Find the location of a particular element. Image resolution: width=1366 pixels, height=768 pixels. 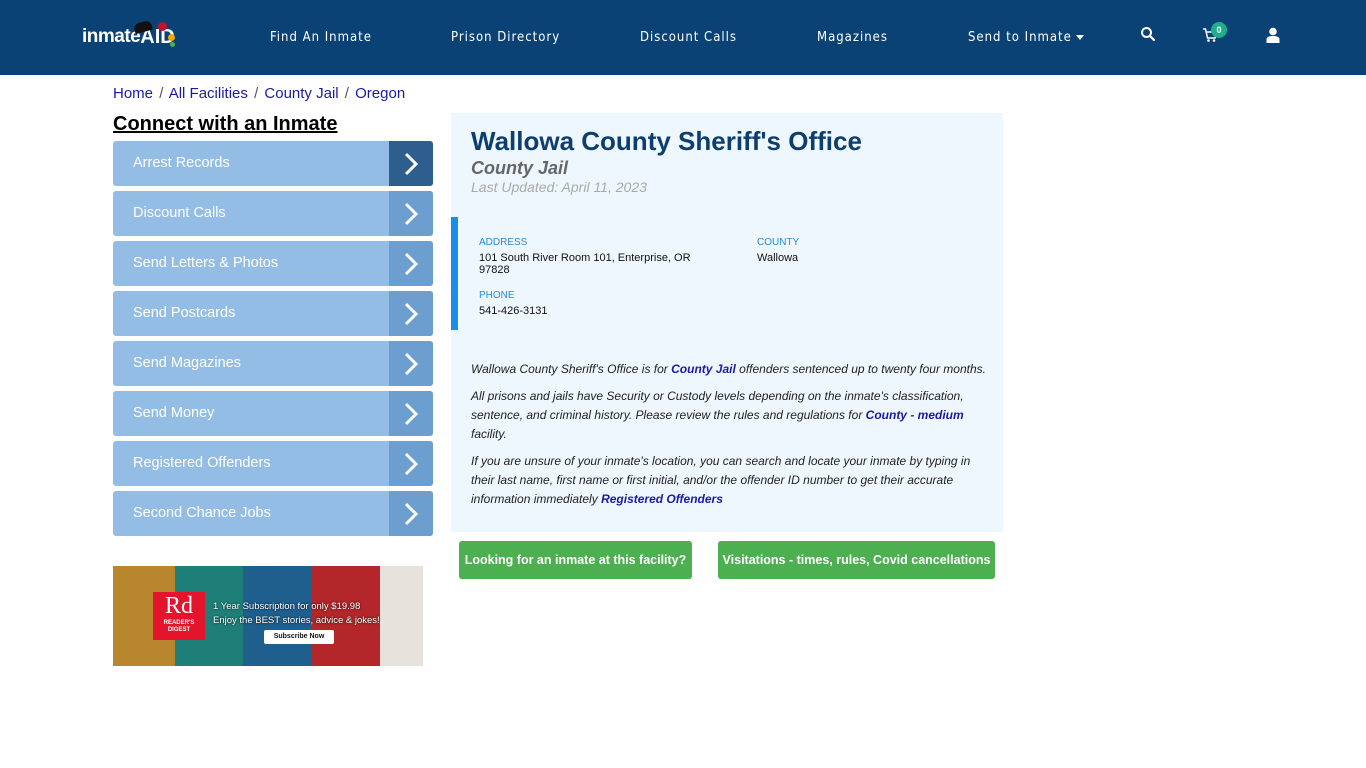

caret-down-icon is located at coordinates (1079, 37).